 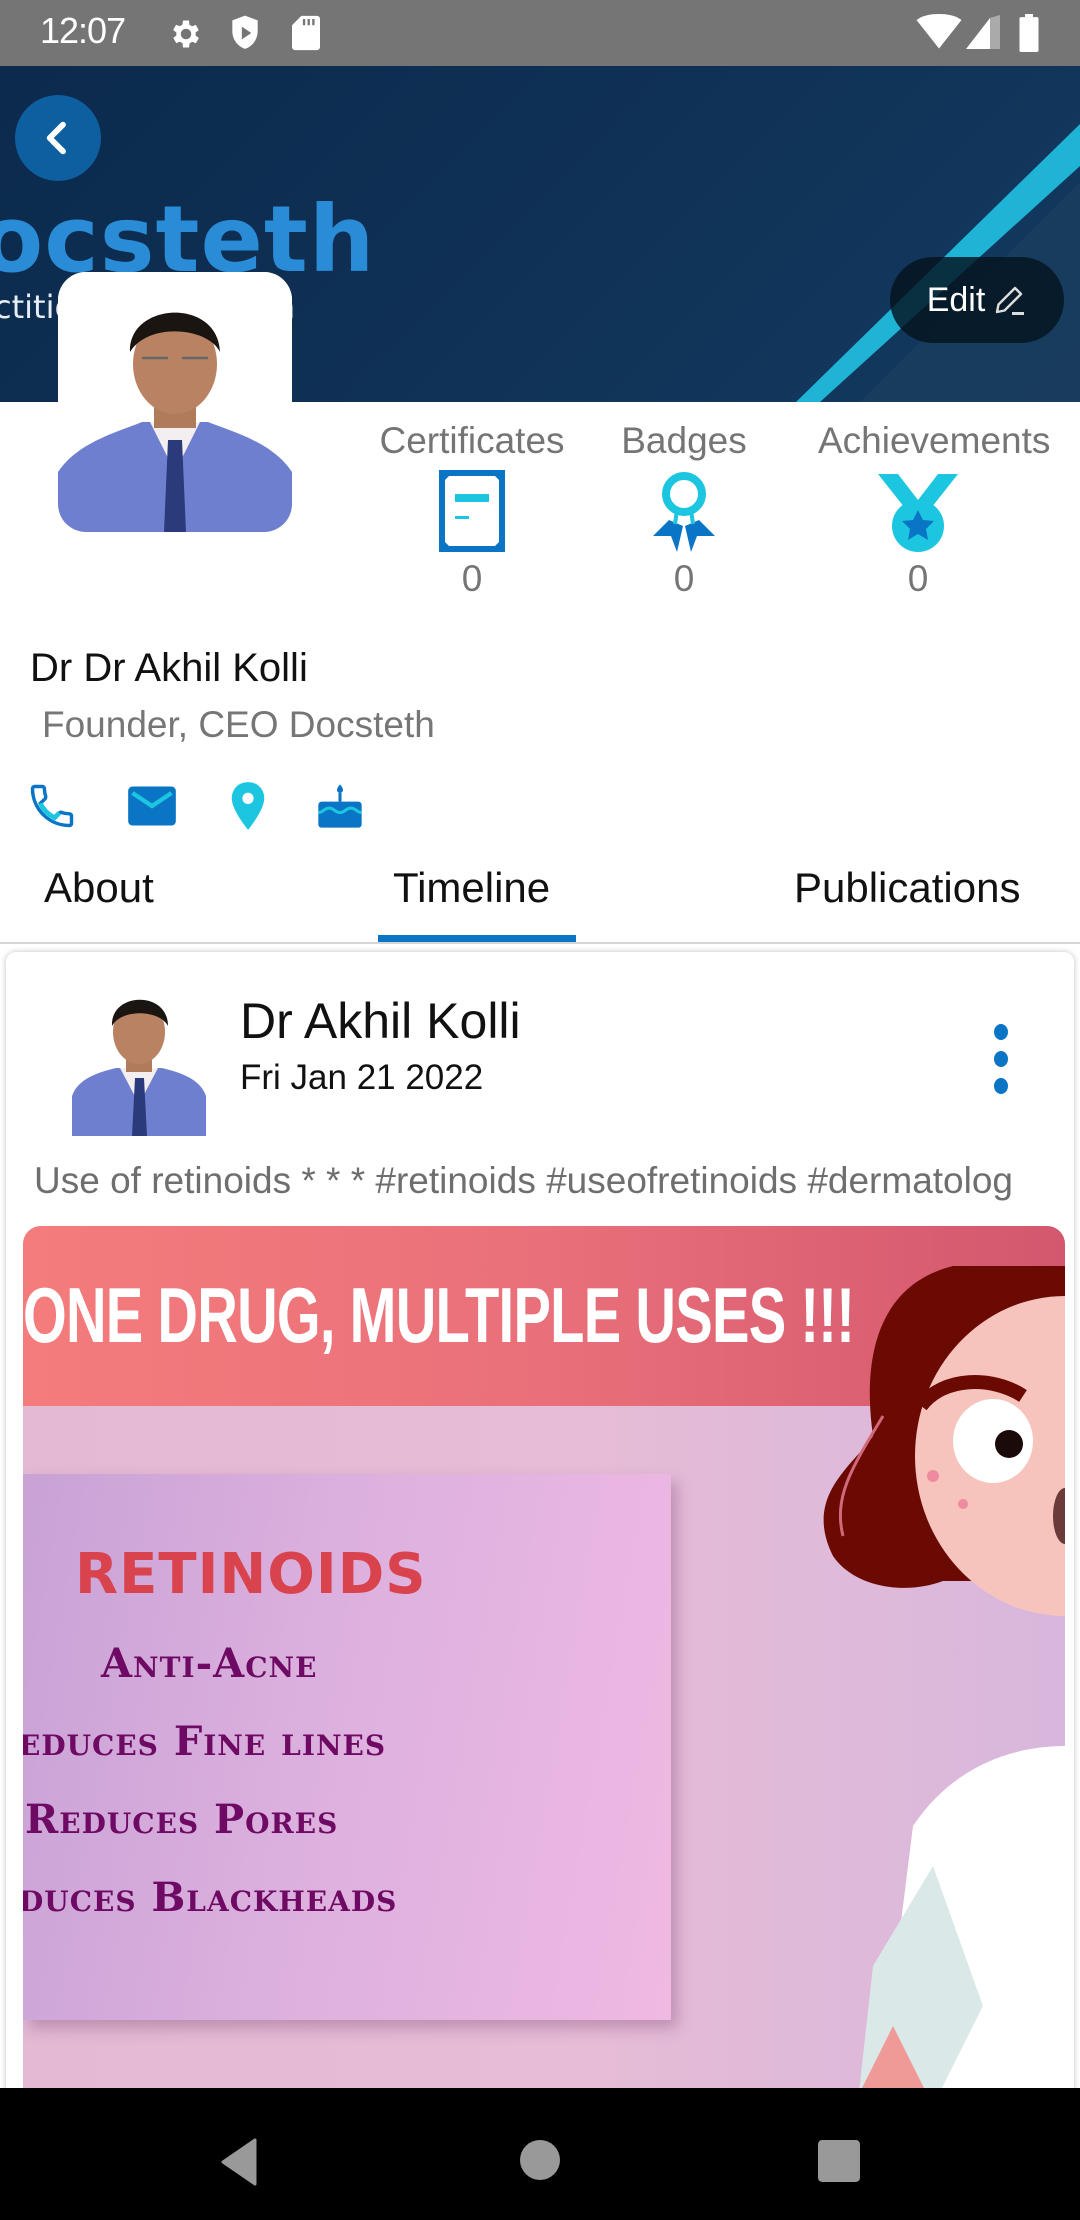 I want to click on stat-label: Certificates, so click(x=472, y=440).